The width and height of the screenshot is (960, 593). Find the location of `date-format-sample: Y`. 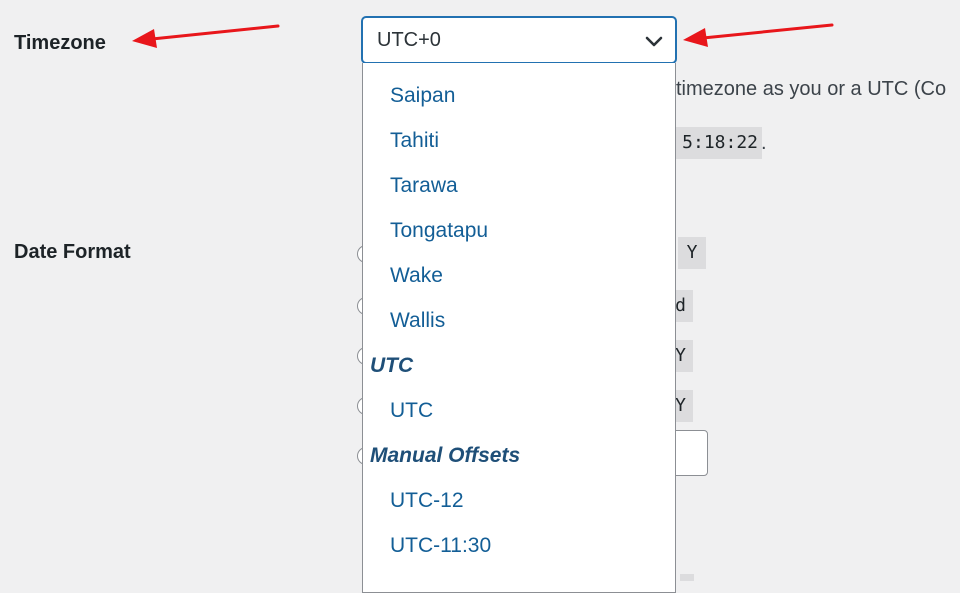

date-format-sample: Y is located at coordinates (692, 253).